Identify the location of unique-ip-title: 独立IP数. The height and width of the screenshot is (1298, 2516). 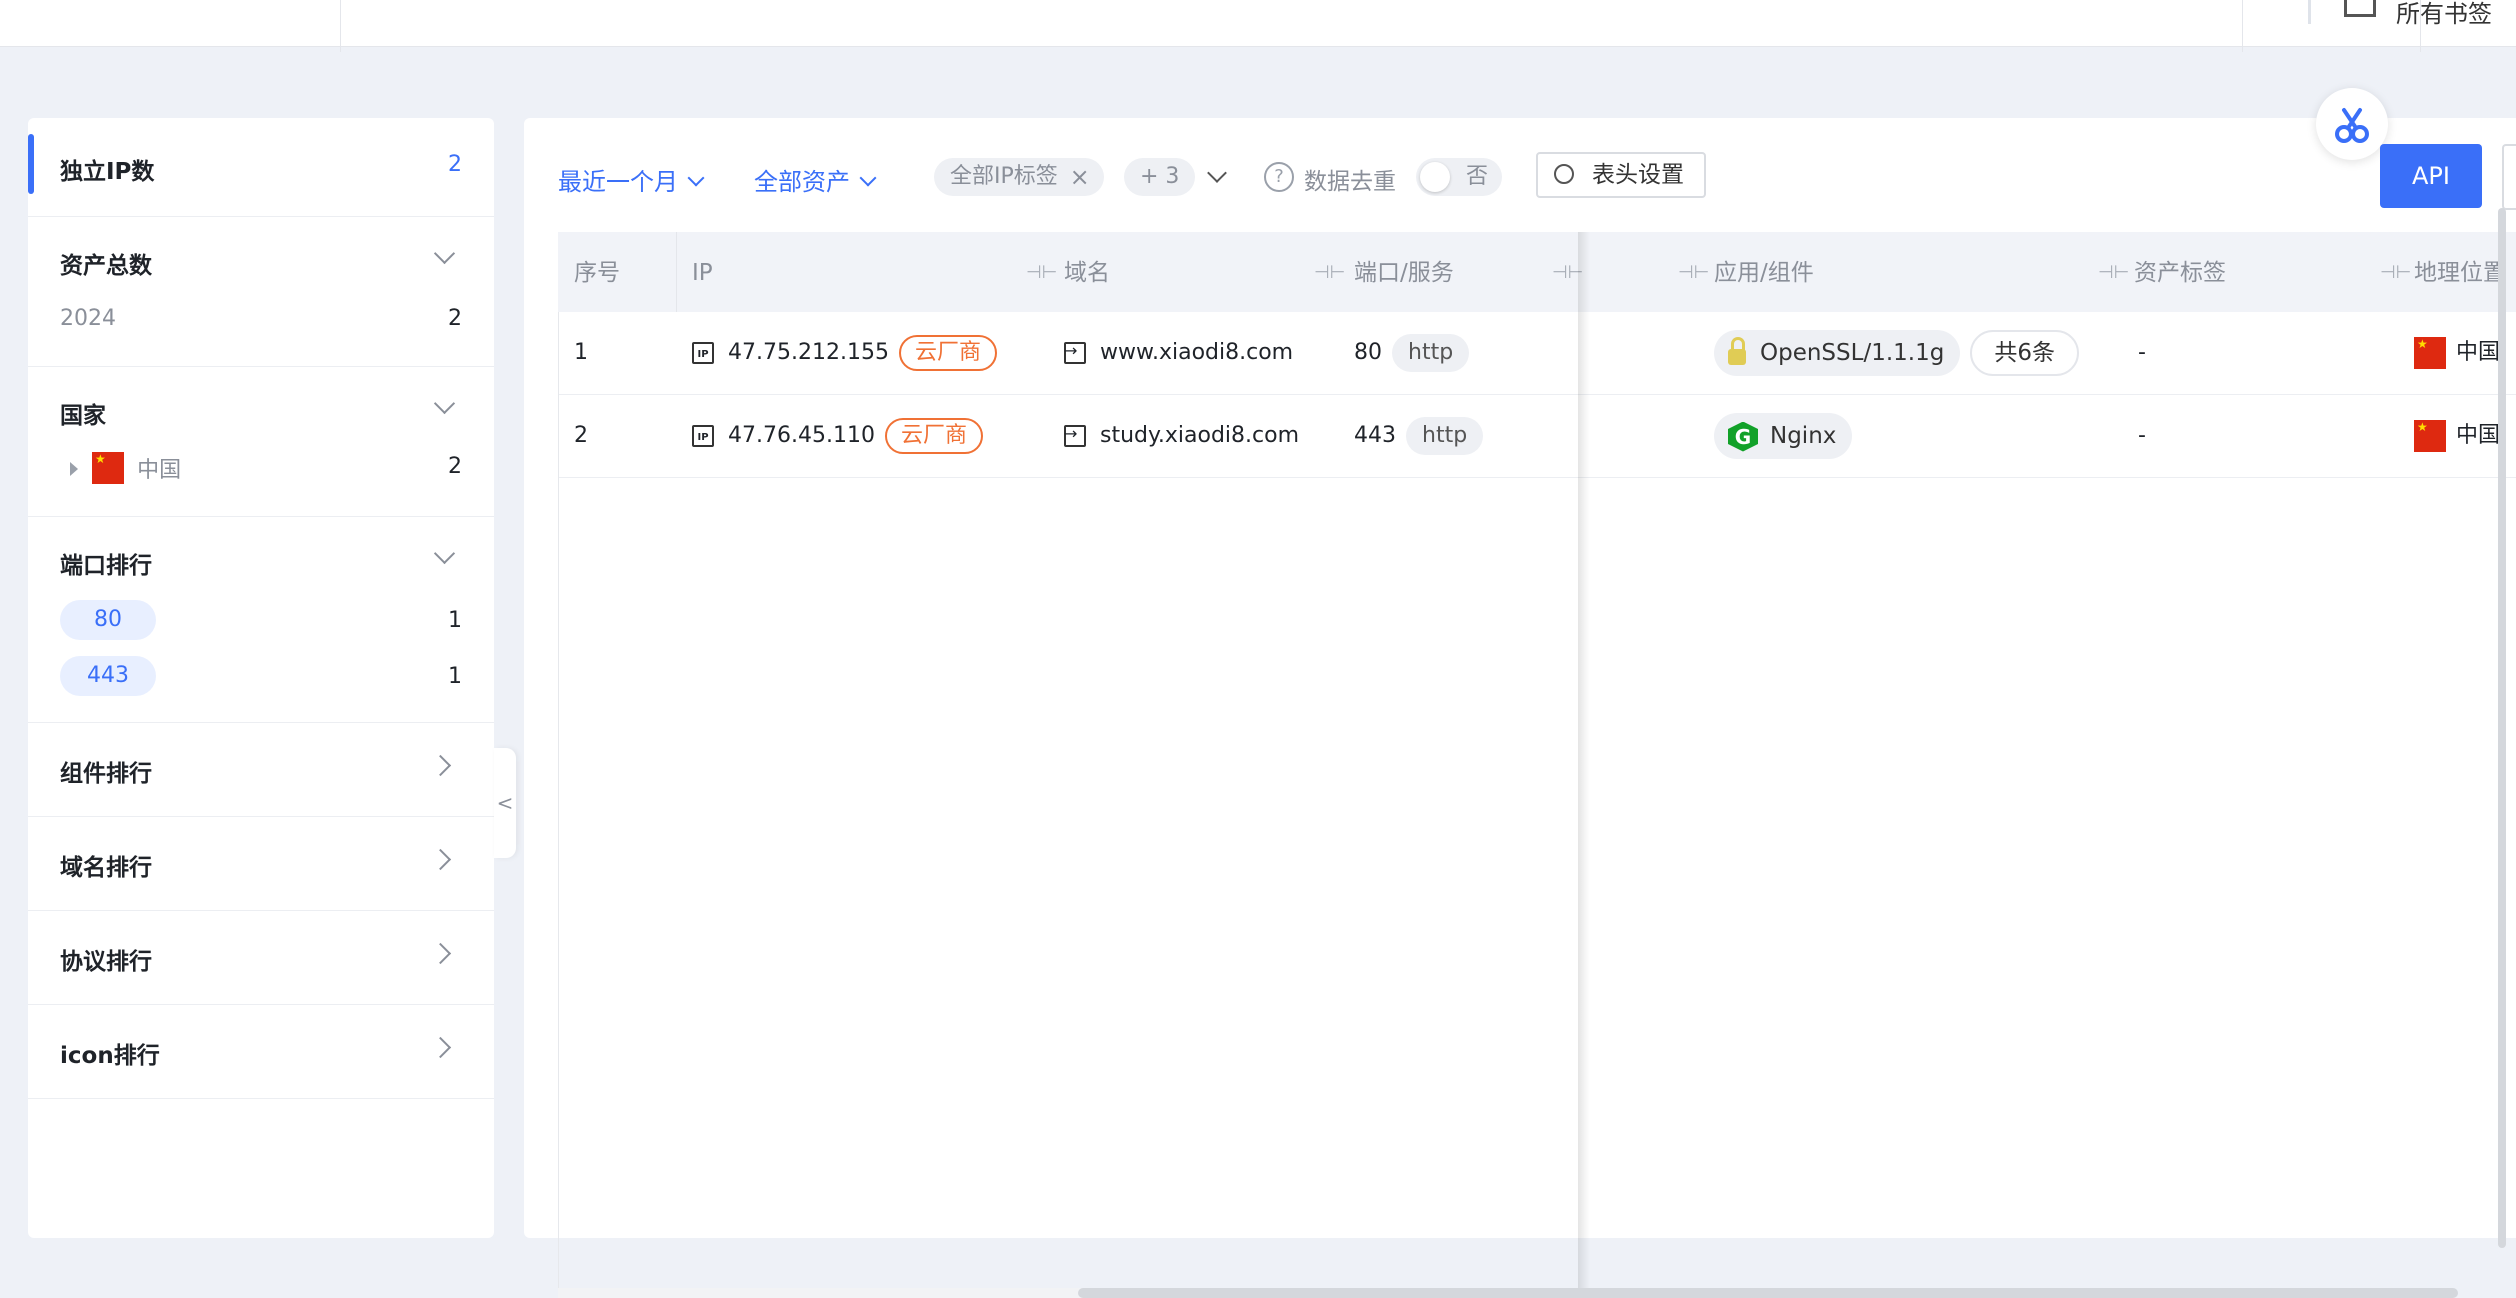
(107, 172).